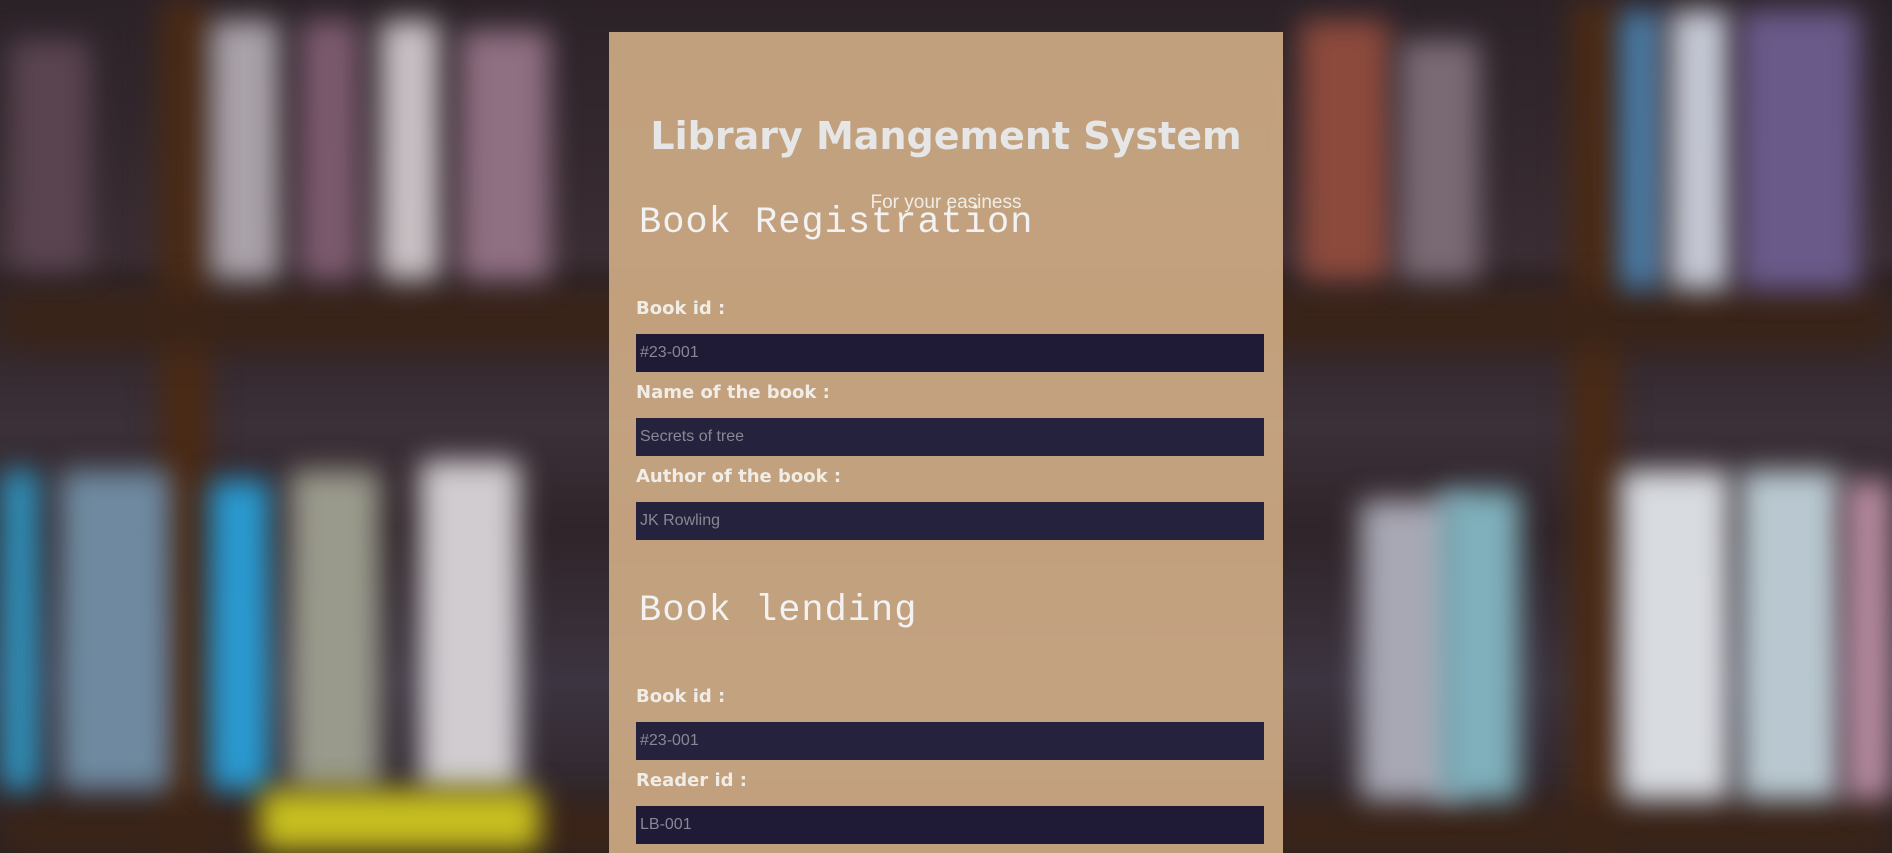 This screenshot has height=853, width=1892. Describe the element at coordinates (733, 392) in the screenshot. I see `book-name-label: Name of the book :` at that location.